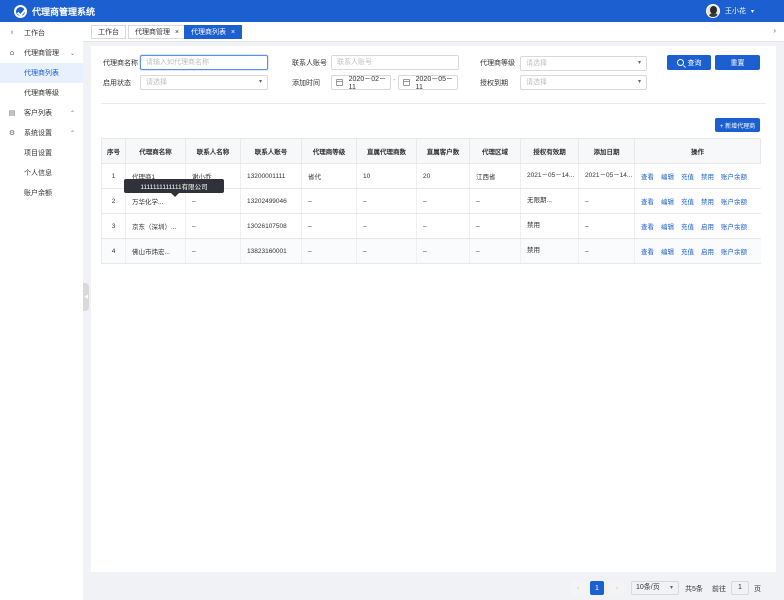 Image resolution: width=784 pixels, height=600 pixels. What do you see at coordinates (583, 63) in the screenshot?
I see `agent-level-select: 请选择 ▾` at bounding box center [583, 63].